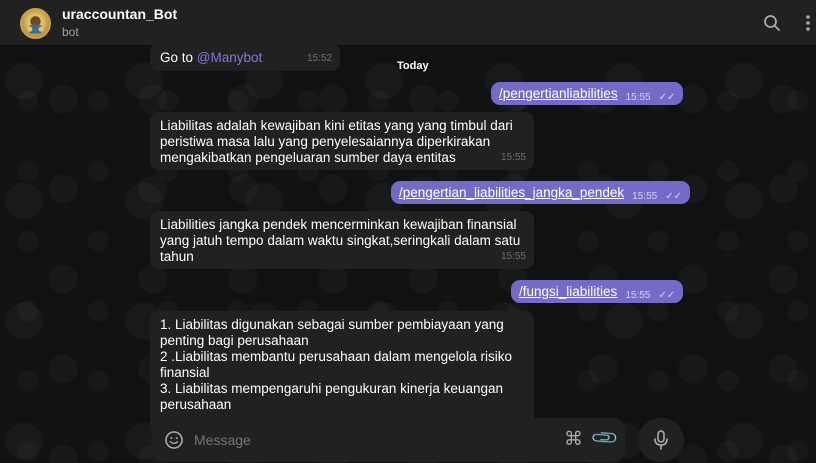 This screenshot has height=463, width=816. What do you see at coordinates (573, 439) in the screenshot?
I see `command-icon: ⌘` at bounding box center [573, 439].